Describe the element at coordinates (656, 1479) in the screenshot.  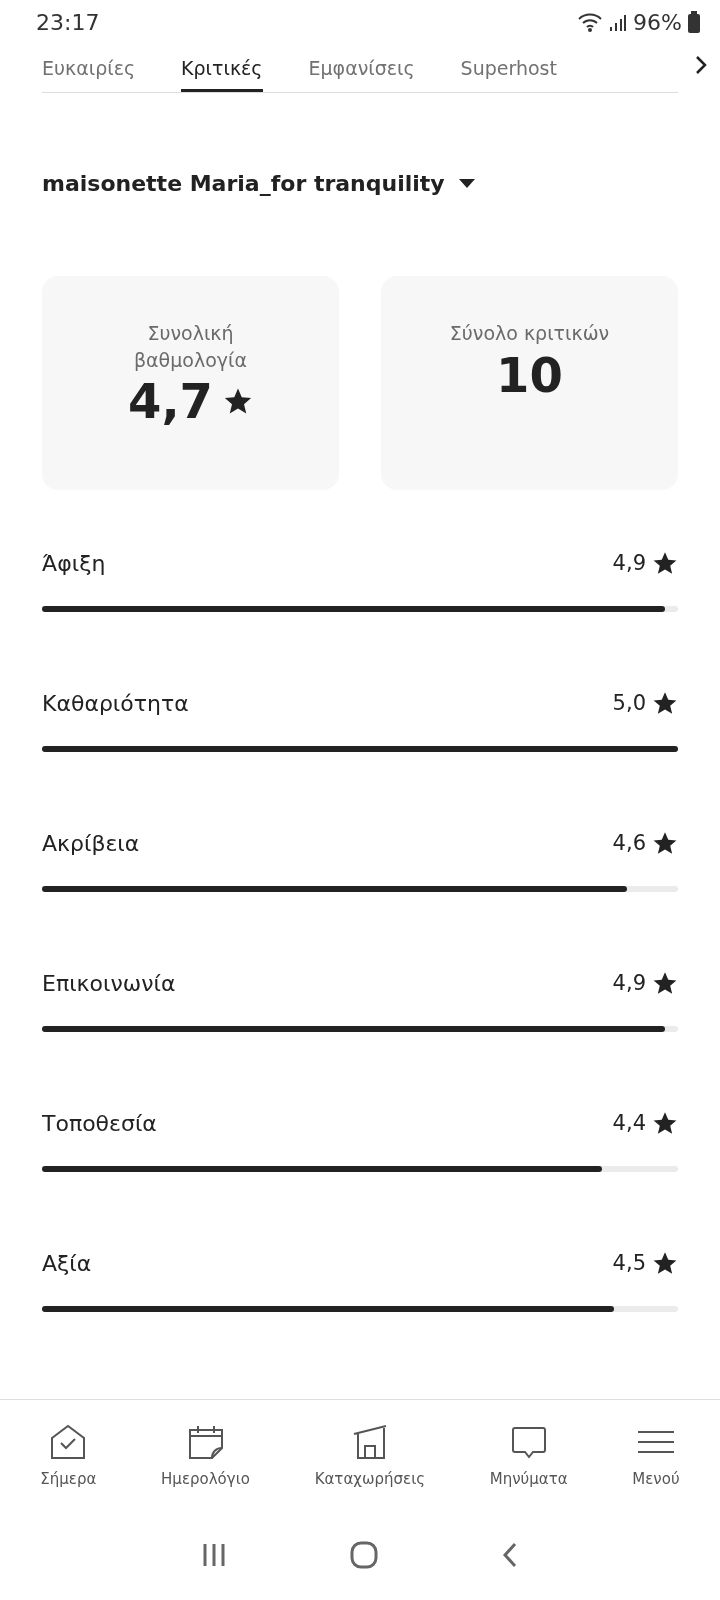
I see `nav-label: Μενού` at that location.